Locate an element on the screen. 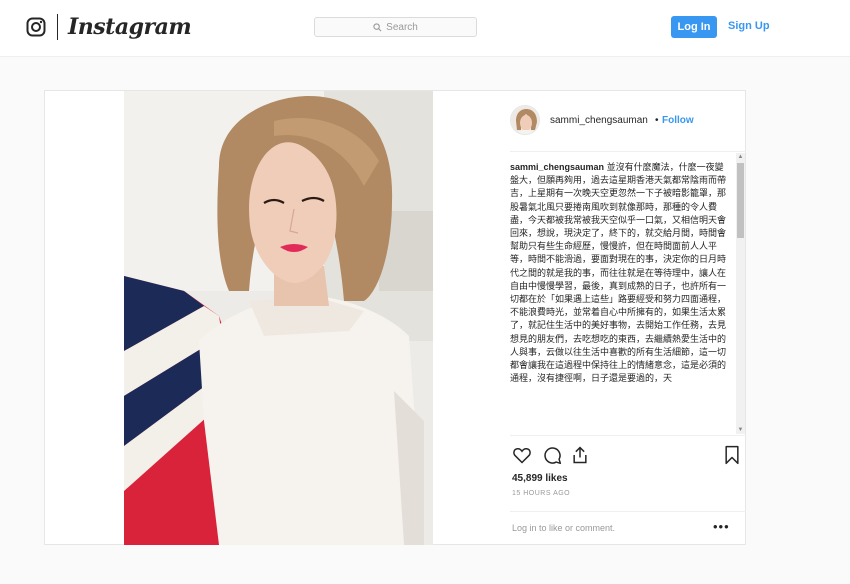  like-button is located at coordinates (522, 455).